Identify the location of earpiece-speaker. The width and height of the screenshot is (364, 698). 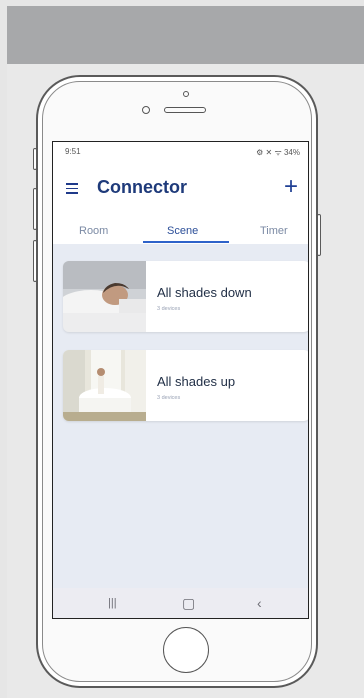
(185, 110).